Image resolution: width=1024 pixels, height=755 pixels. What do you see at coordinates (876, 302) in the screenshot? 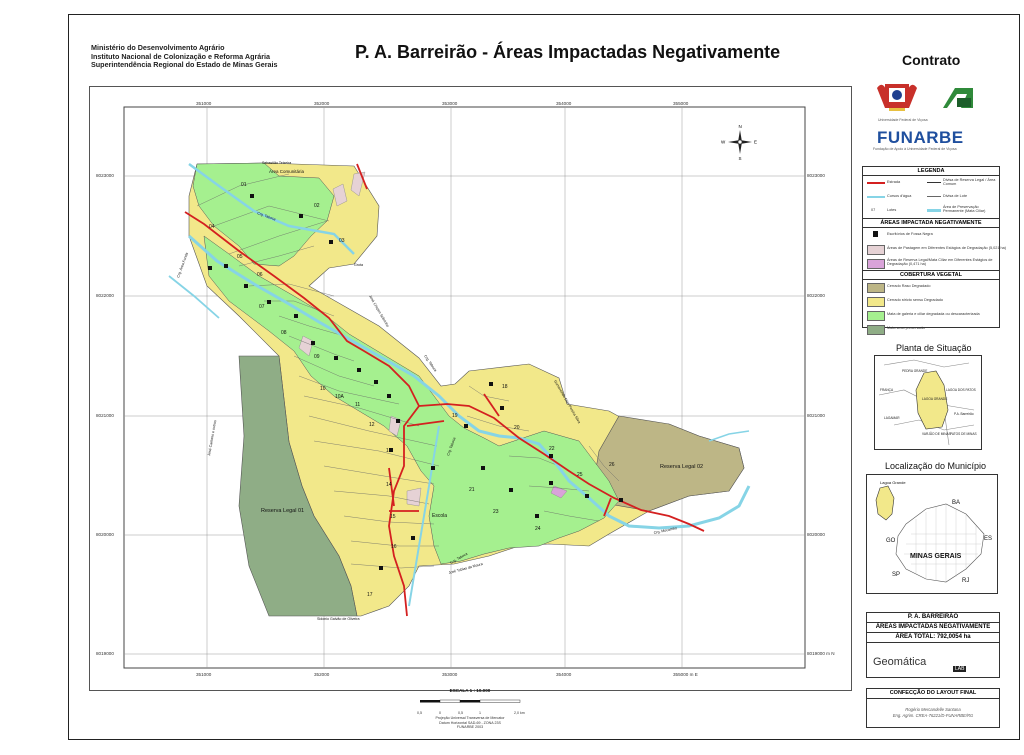
I see `cerrado-swatch-icon` at bounding box center [876, 302].